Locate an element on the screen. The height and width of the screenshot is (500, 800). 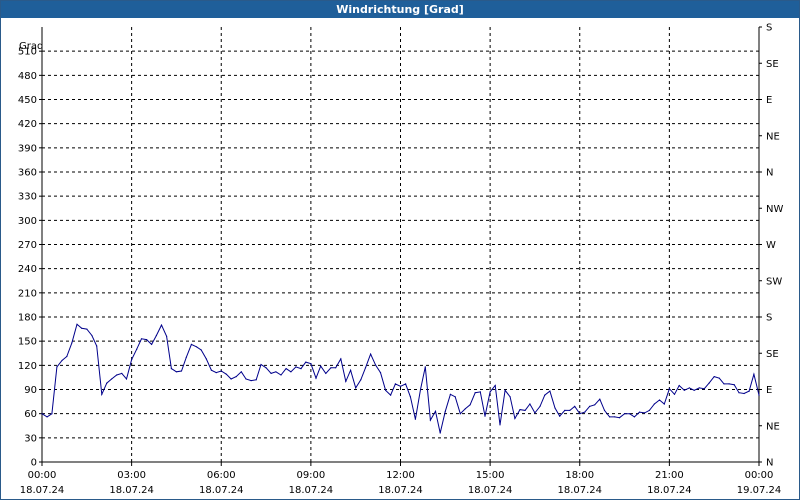
y2-tick-label: N is located at coordinates (769, 463).